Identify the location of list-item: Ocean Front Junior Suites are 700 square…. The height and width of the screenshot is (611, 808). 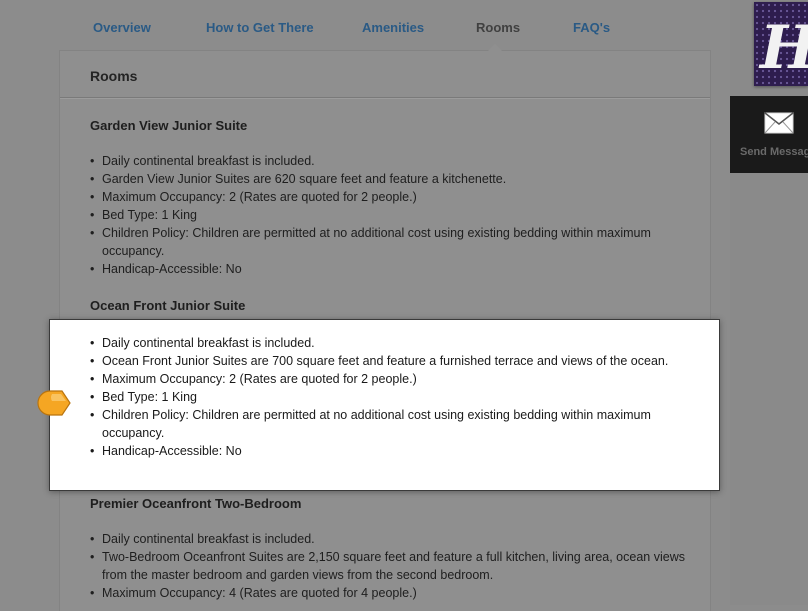
(388, 361).